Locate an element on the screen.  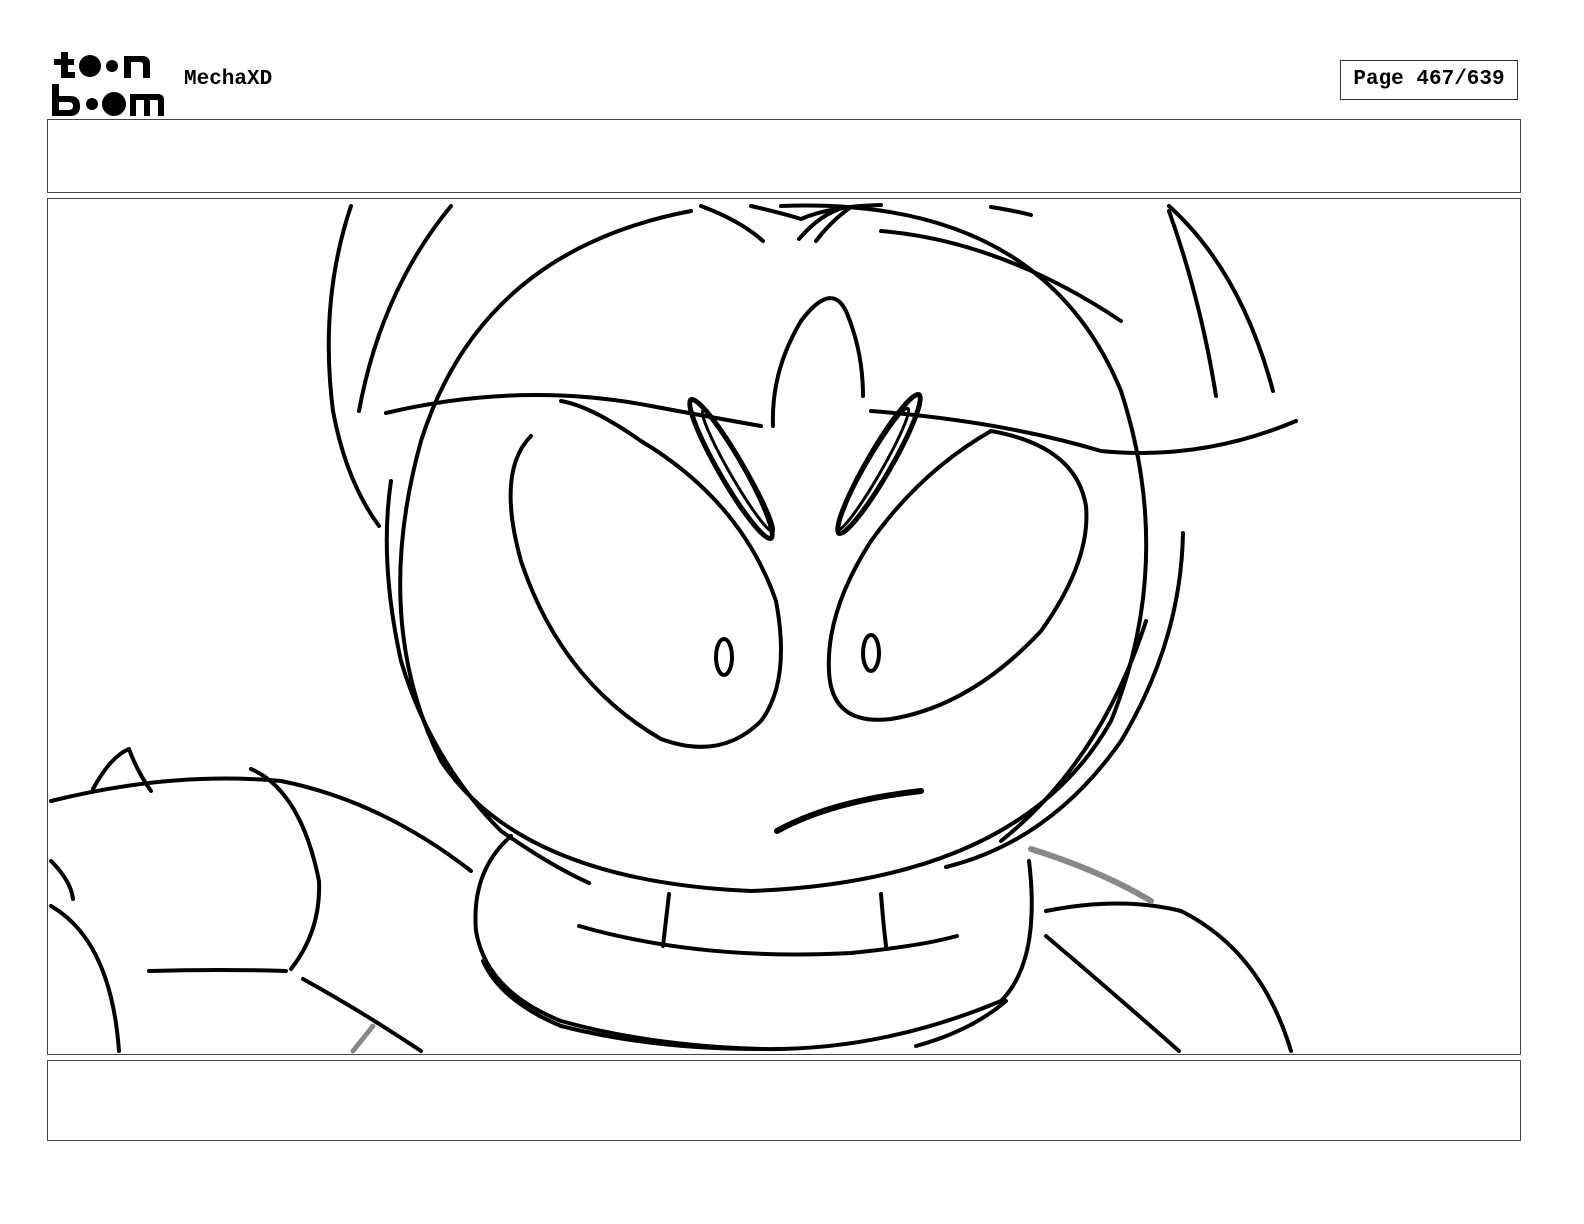
project-title: MechaXD is located at coordinates (228, 79).